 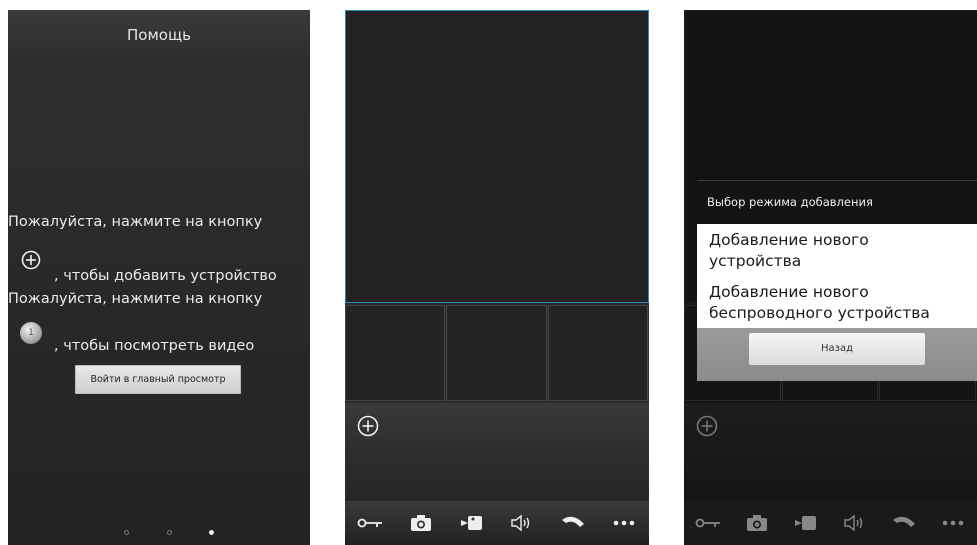 What do you see at coordinates (837, 202) in the screenshot?
I see `dialog-title: Выбор режима добавления` at bounding box center [837, 202].